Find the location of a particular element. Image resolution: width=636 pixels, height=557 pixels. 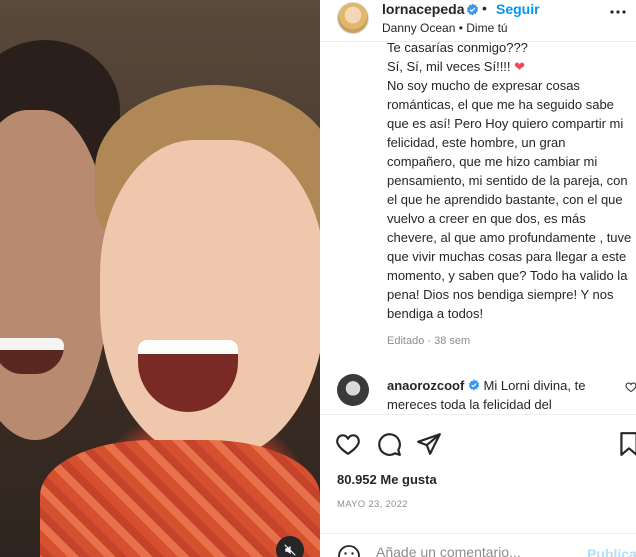

mute-icon is located at coordinates (290, 550).